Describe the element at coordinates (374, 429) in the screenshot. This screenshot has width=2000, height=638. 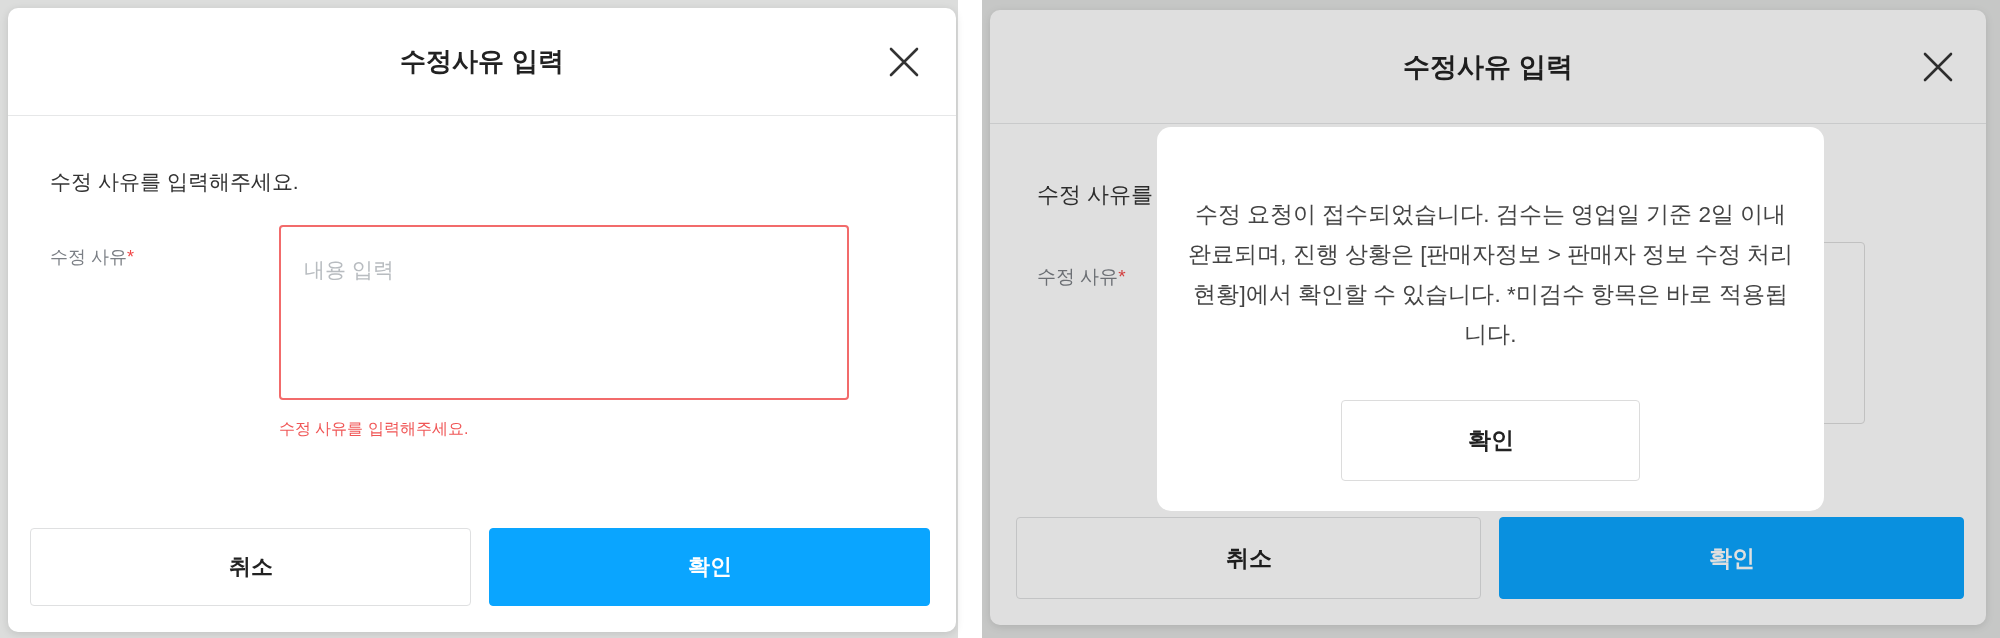
I see `error-message: 수정 사유를 입력해주세요.` at that location.